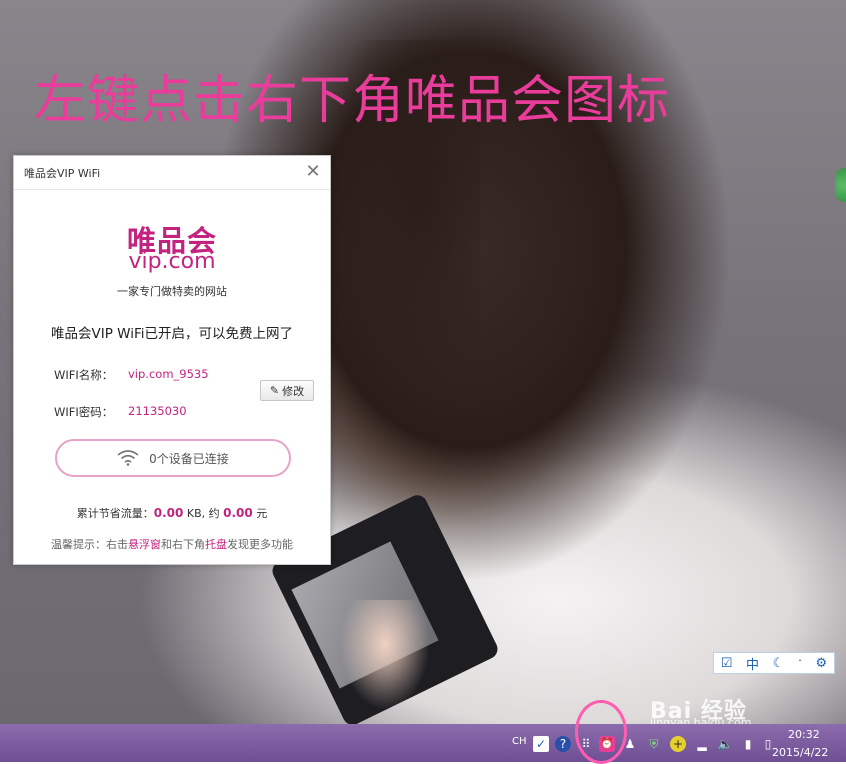  Describe the element at coordinates (172, 173) in the screenshot. I see `popup-header: 唯品会VIP WiFi ✕` at that location.